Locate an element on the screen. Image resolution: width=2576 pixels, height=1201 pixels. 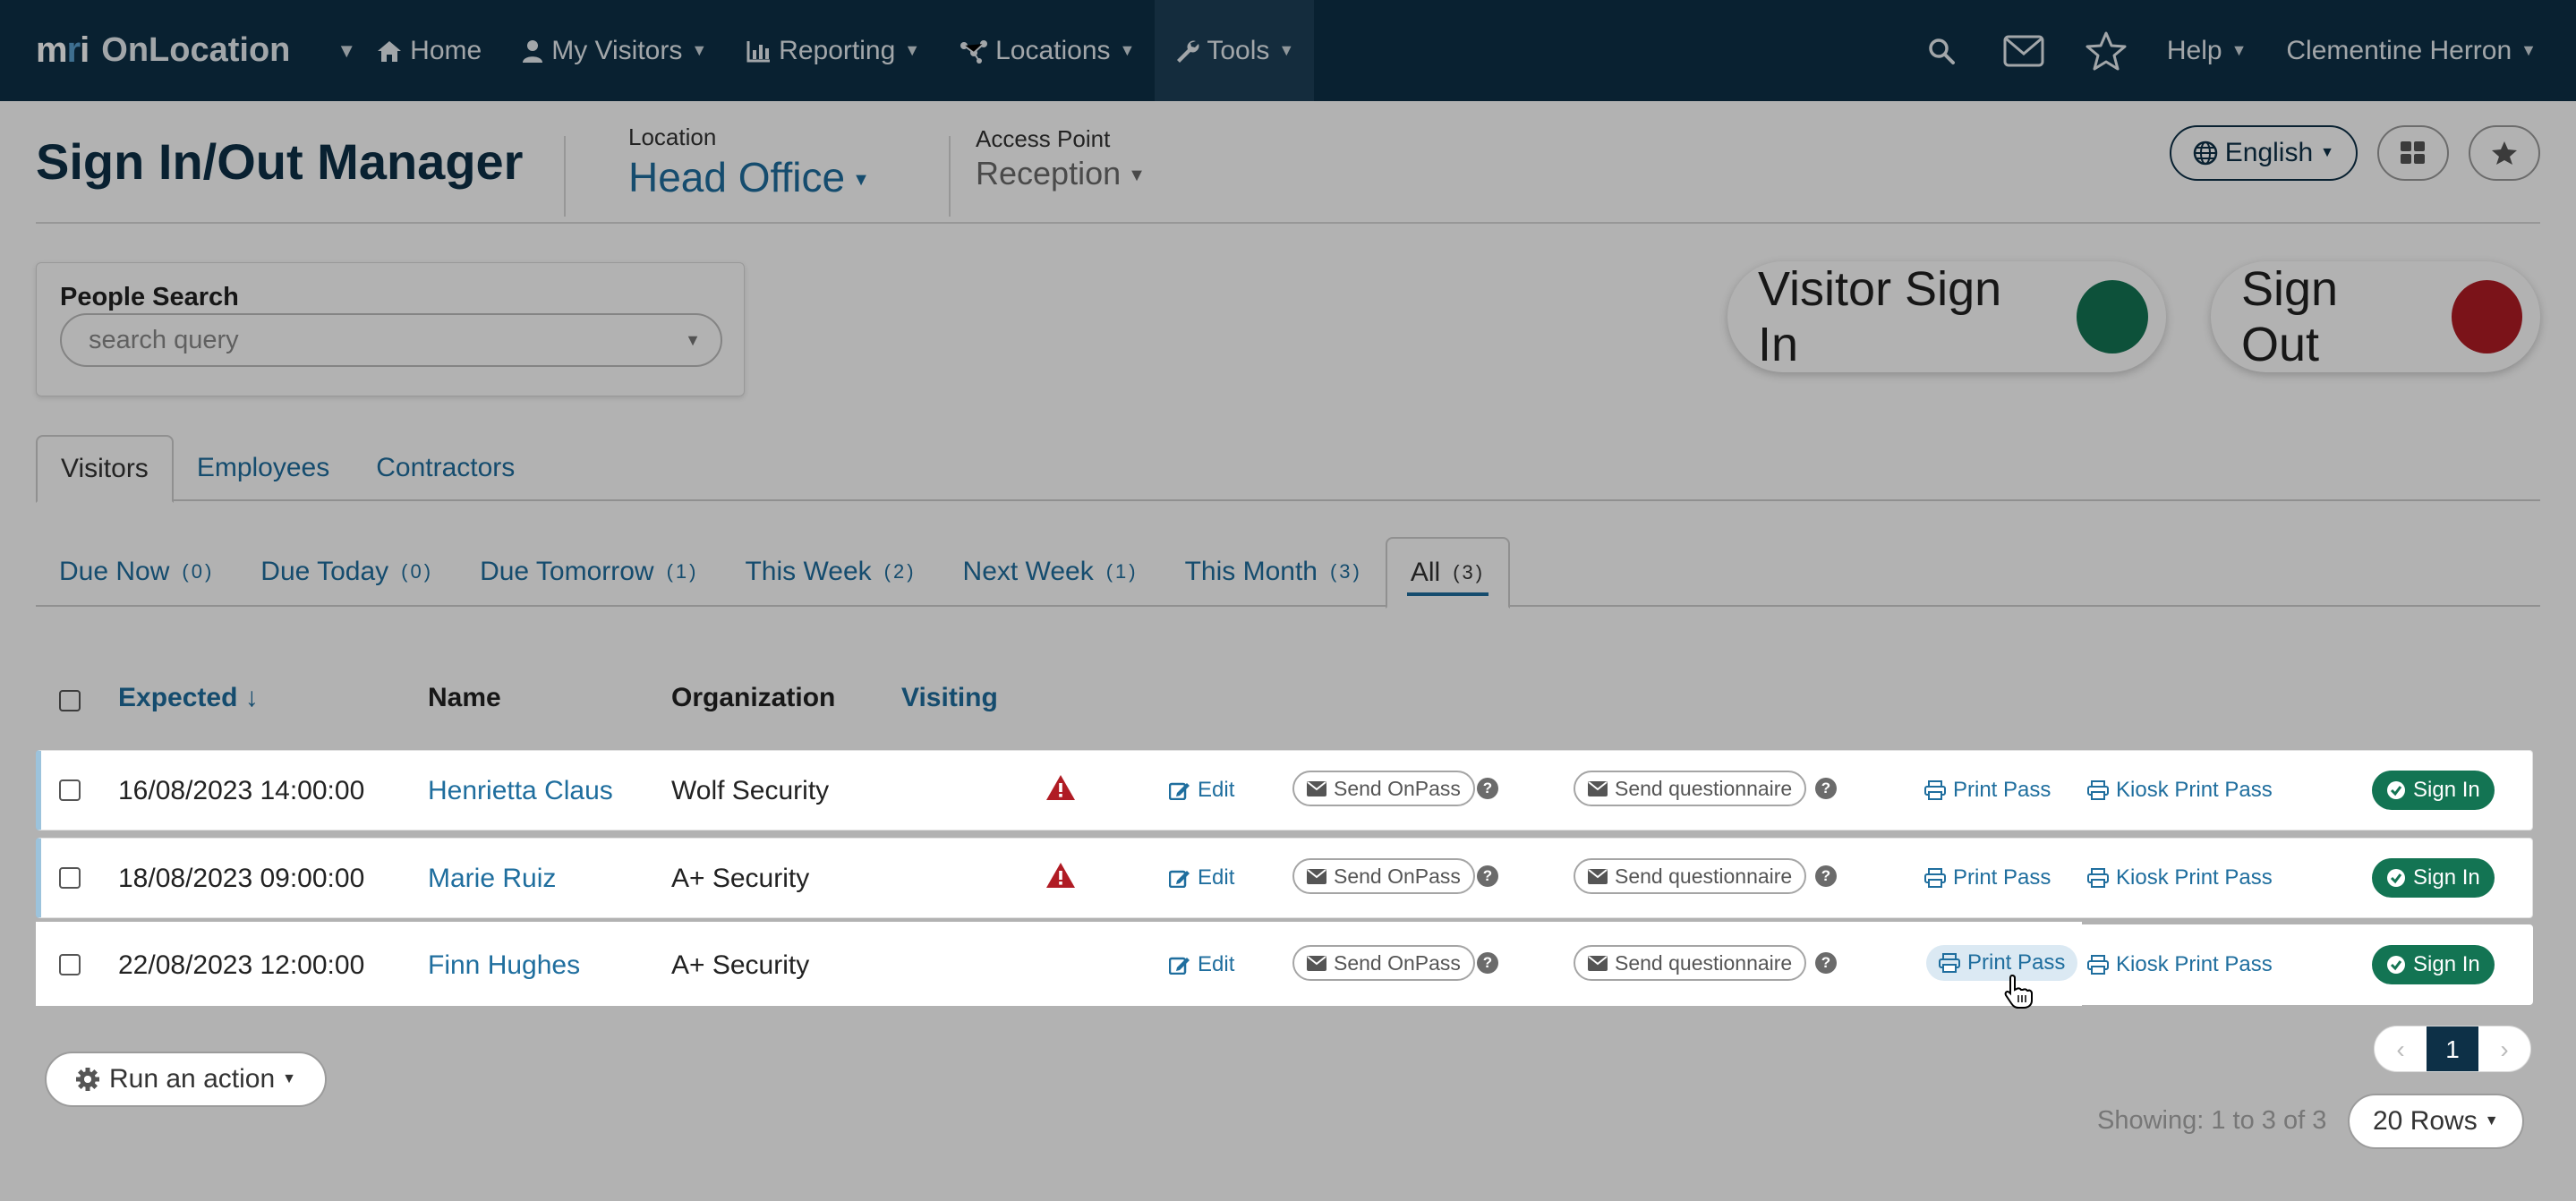
subtab-this-month: This Month (3) is located at coordinates (1274, 572).